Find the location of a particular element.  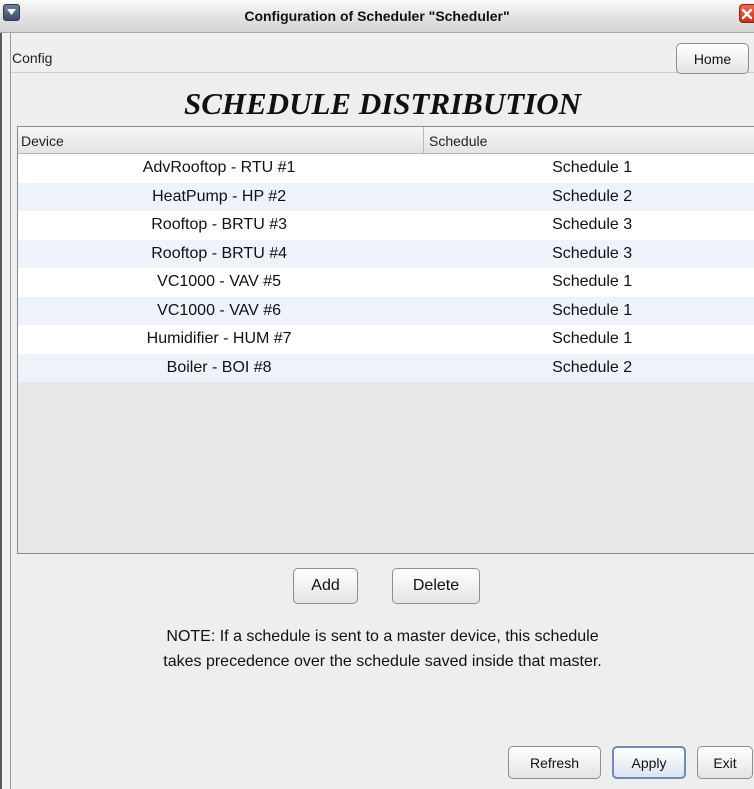

window-left-edge is located at coordinates (1, 411).